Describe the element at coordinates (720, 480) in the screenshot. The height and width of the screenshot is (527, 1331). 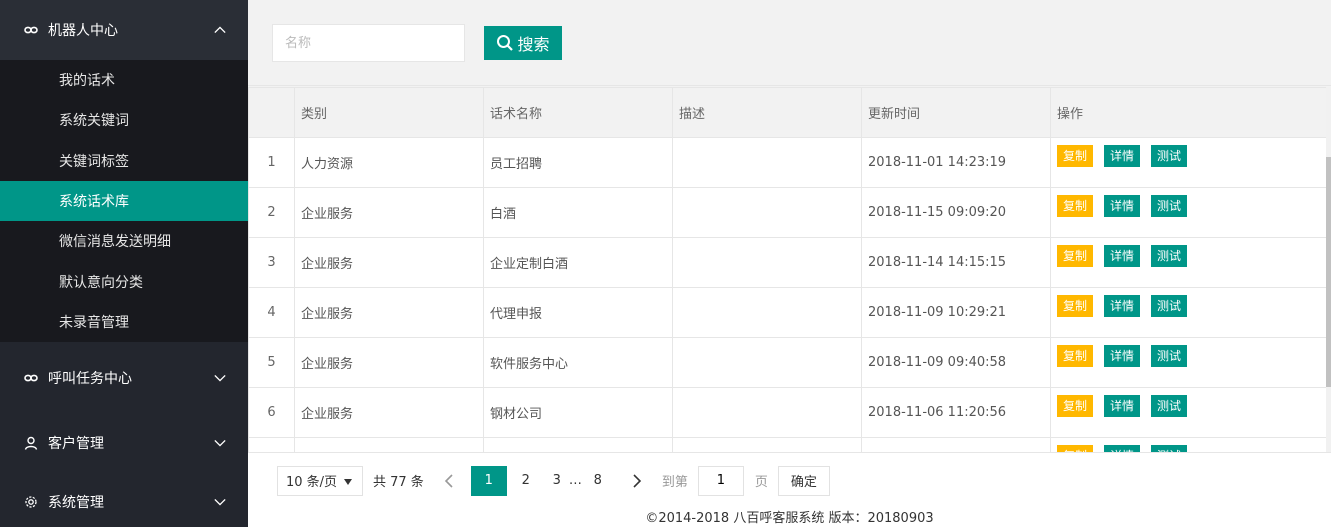
I see `goto-page-input` at that location.